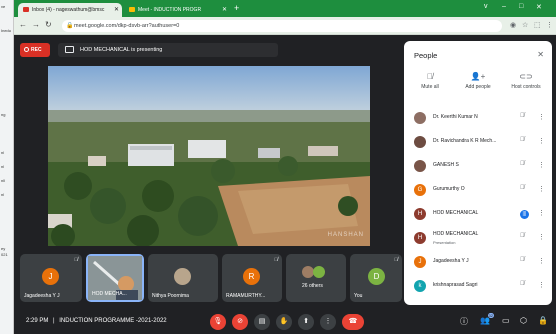 The image size is (556, 334). What do you see at coordinates (420, 286) in the screenshot?
I see `avatar: k` at bounding box center [420, 286].